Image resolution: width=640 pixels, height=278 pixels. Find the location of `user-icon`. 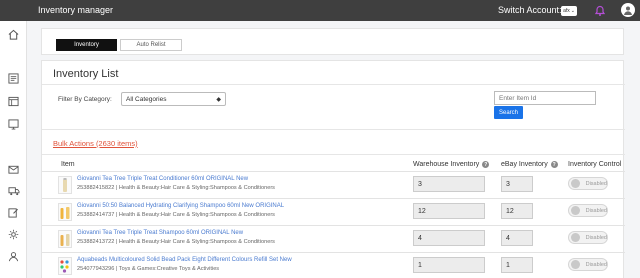

user-icon is located at coordinates (628, 10).